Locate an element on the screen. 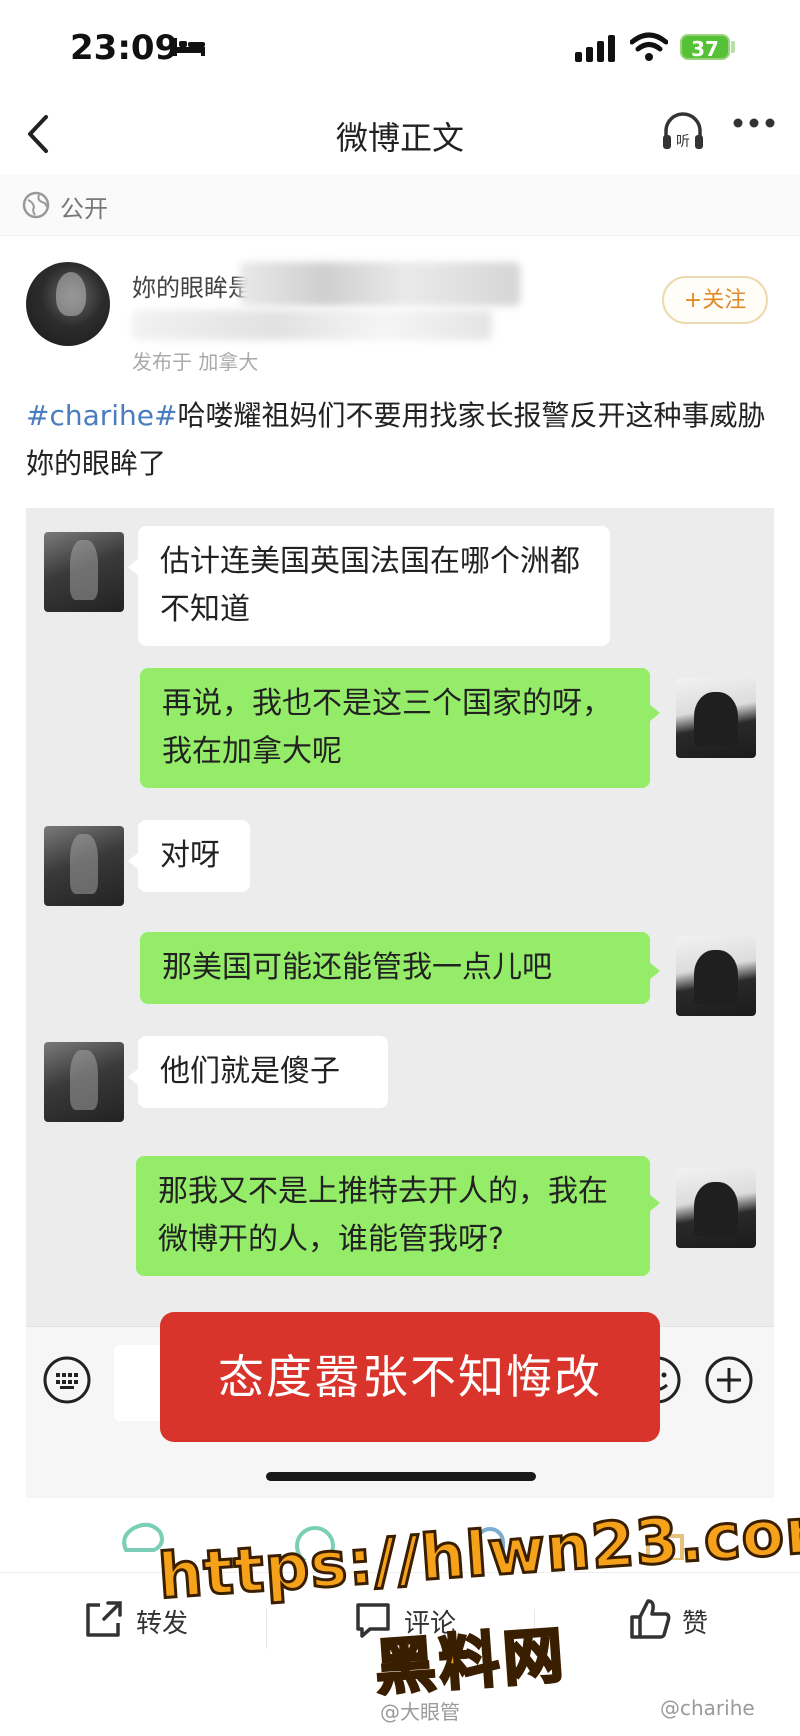 Image resolution: width=800 pixels, height=1736 pixels. visibility-row: 公开 is located at coordinates (400, 205).